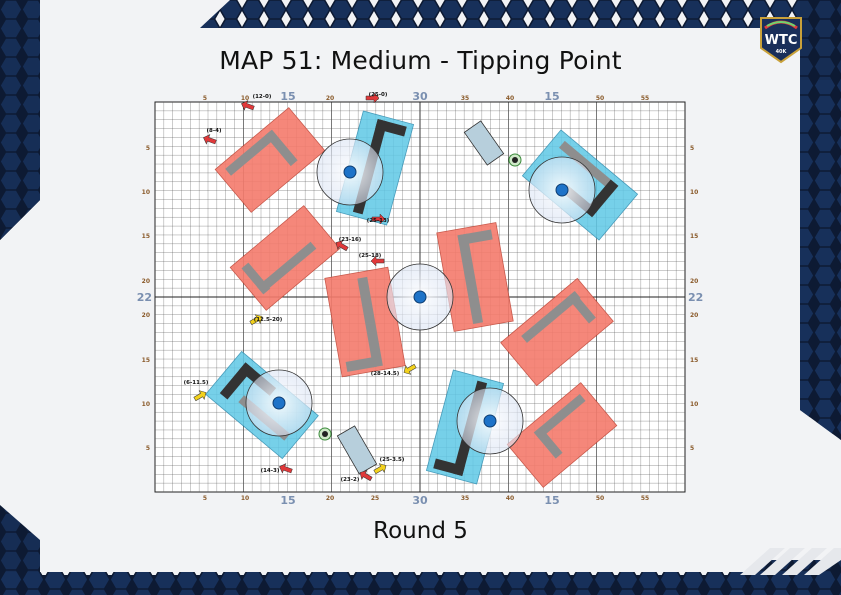 This screenshot has width=841, height=595. What do you see at coordinates (350, 240) in the screenshot?
I see `marker-coordinate-label: (23-16)` at bounding box center [350, 240].